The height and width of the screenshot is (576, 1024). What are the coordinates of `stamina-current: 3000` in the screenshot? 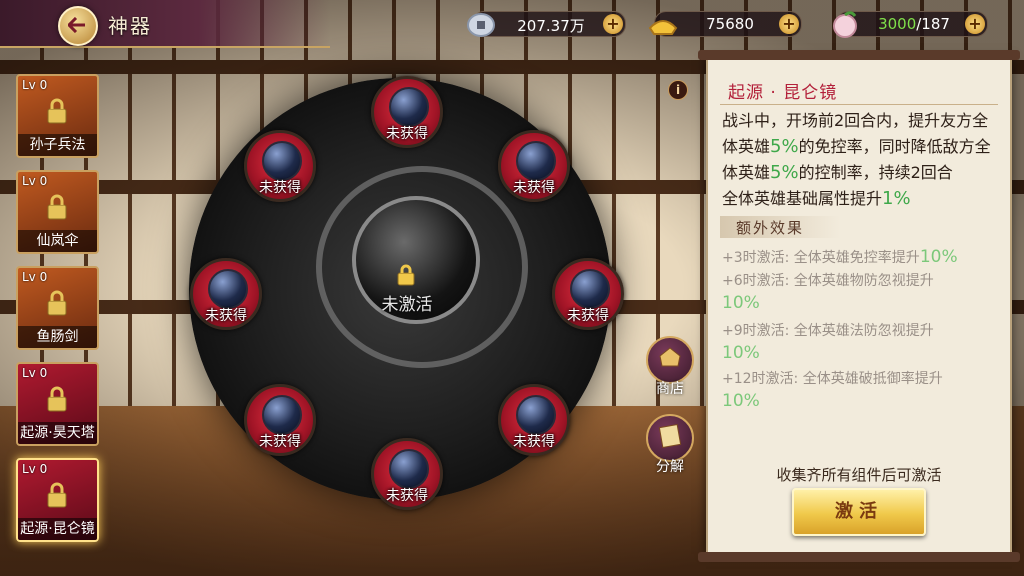 It's located at (897, 24).